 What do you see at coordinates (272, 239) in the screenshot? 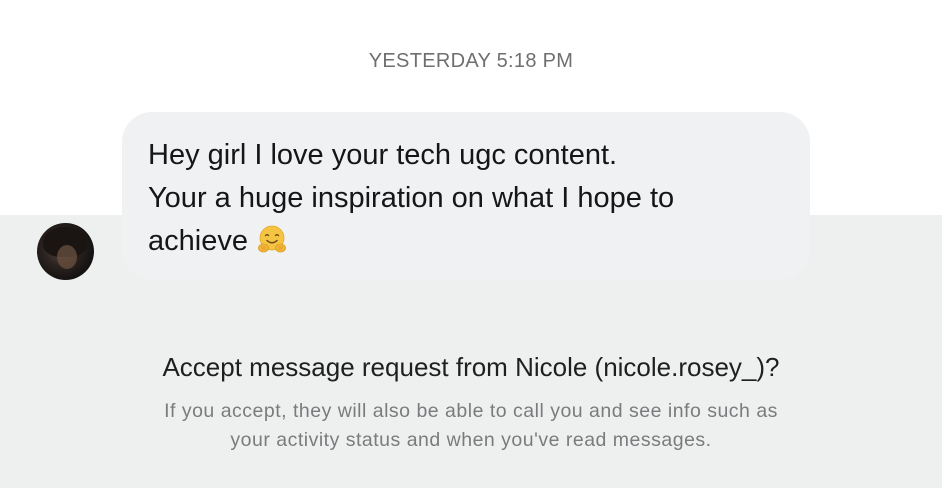
I see `hugging-face-icon` at bounding box center [272, 239].